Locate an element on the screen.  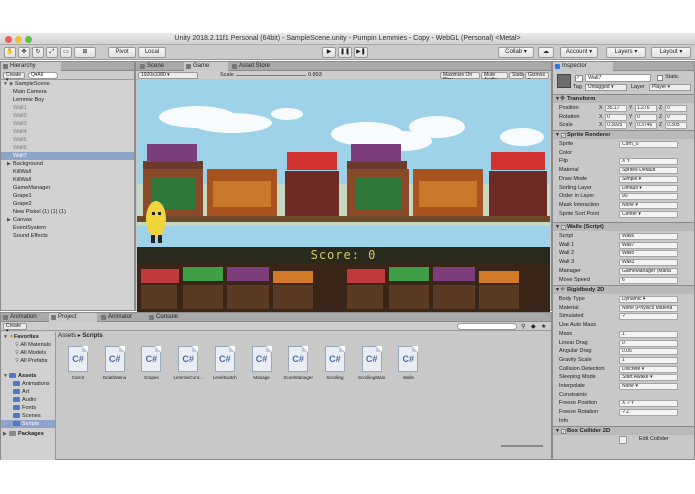
hierarchy-item: Wall2 is located at coordinates (67, 116).